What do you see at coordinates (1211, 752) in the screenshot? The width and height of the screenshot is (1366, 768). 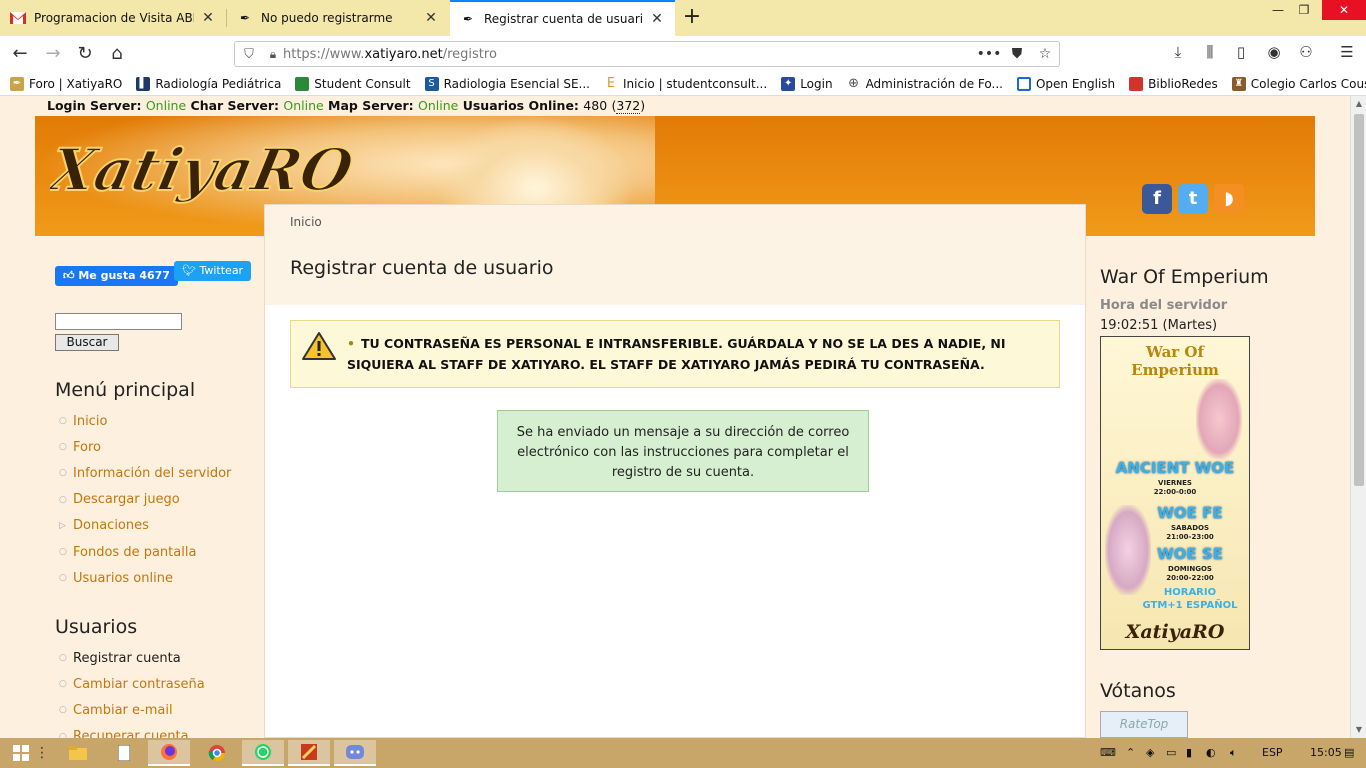 I see `network-icon: ◐` at bounding box center [1211, 752].